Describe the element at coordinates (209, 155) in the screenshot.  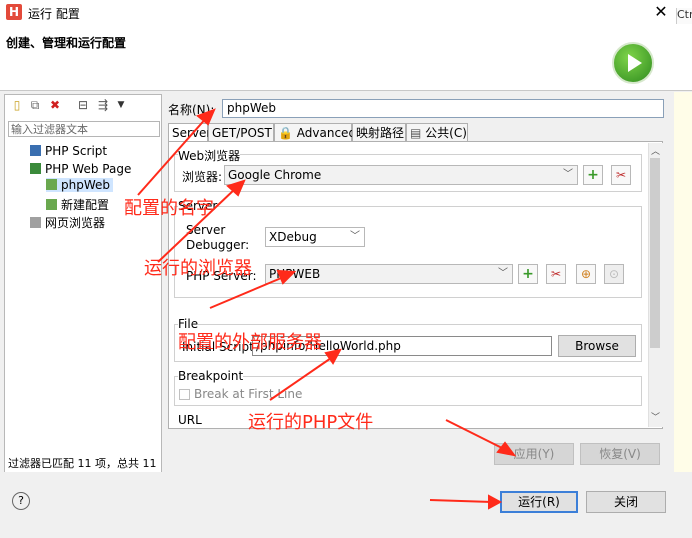
I see `web-browser-group-label: Web浏览器` at that location.